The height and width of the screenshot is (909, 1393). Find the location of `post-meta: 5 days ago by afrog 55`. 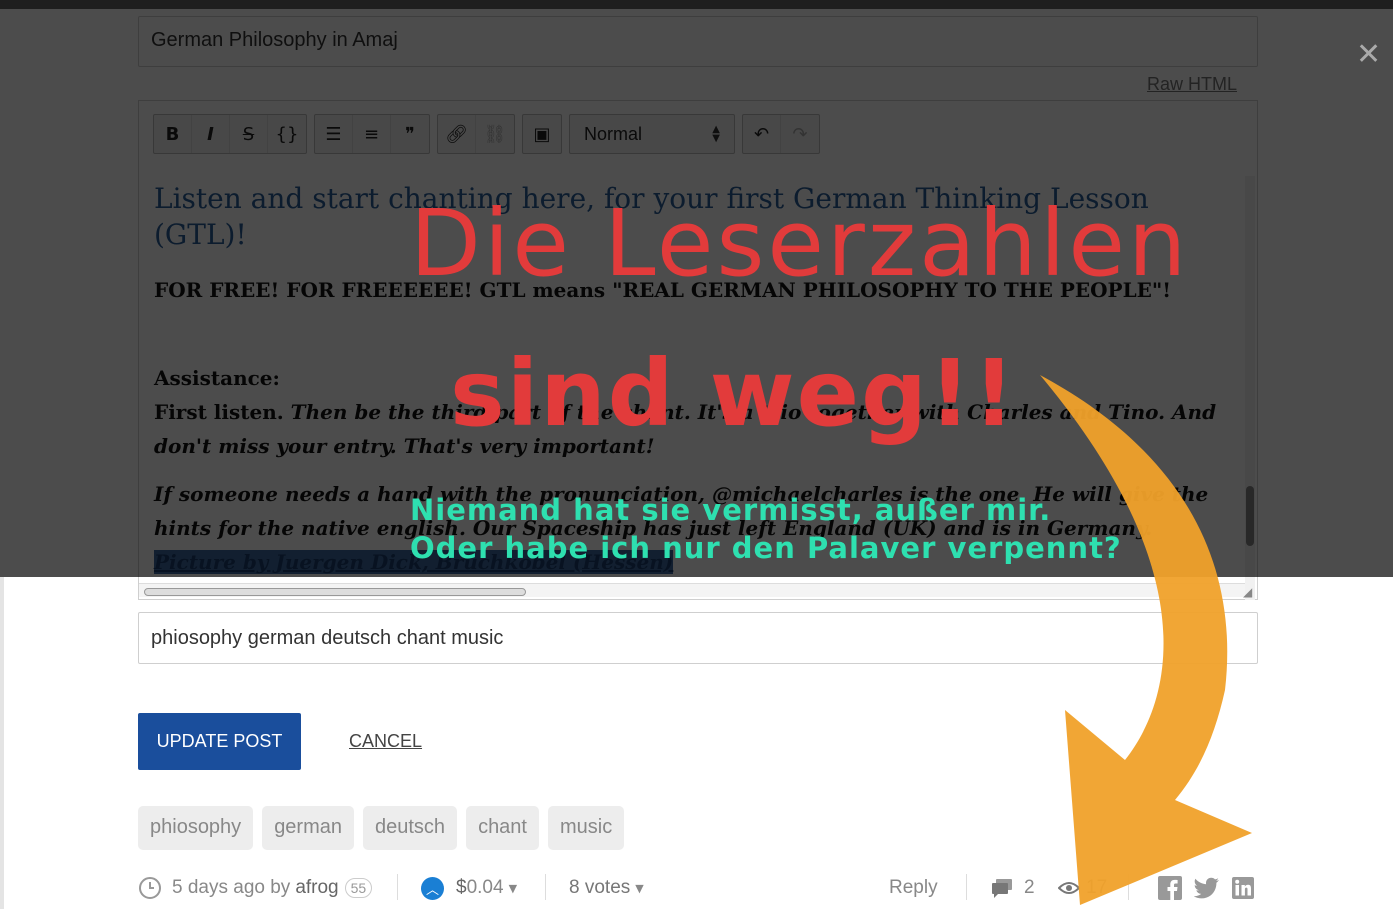

post-meta: 5 days ago by afrog 55 is located at coordinates (255, 888).